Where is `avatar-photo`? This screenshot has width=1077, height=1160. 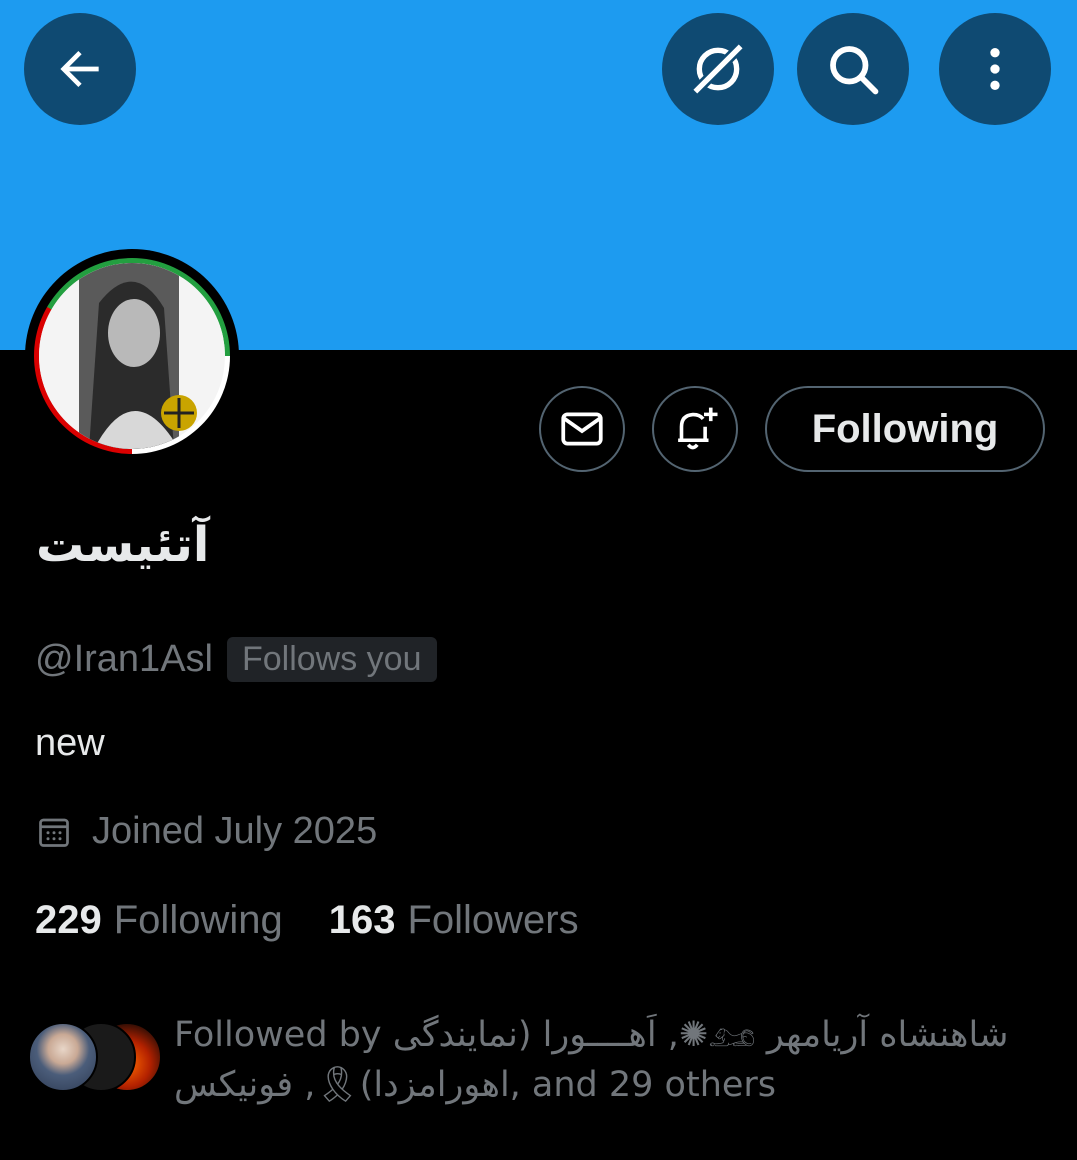 avatar-photo is located at coordinates (132, 356).